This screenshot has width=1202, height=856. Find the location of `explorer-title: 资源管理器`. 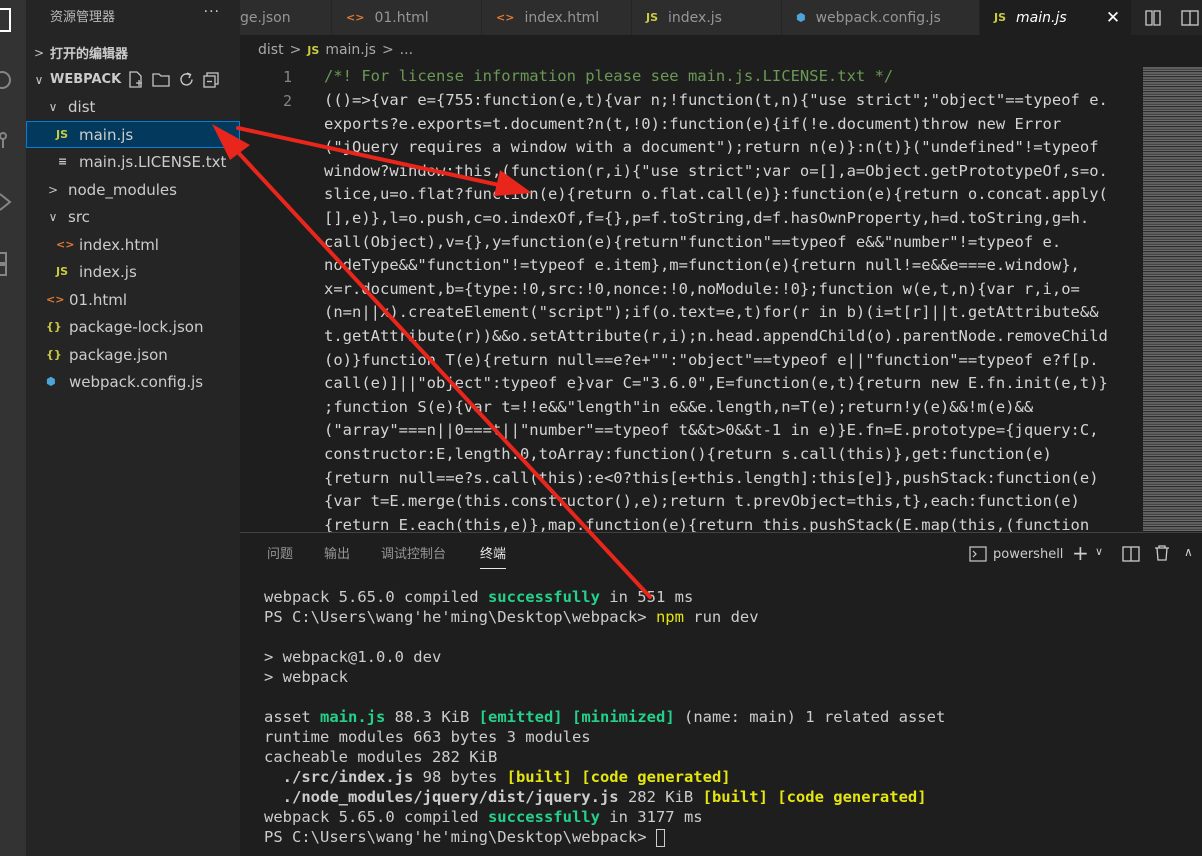

explorer-title: 资源管理器 is located at coordinates (83, 17).